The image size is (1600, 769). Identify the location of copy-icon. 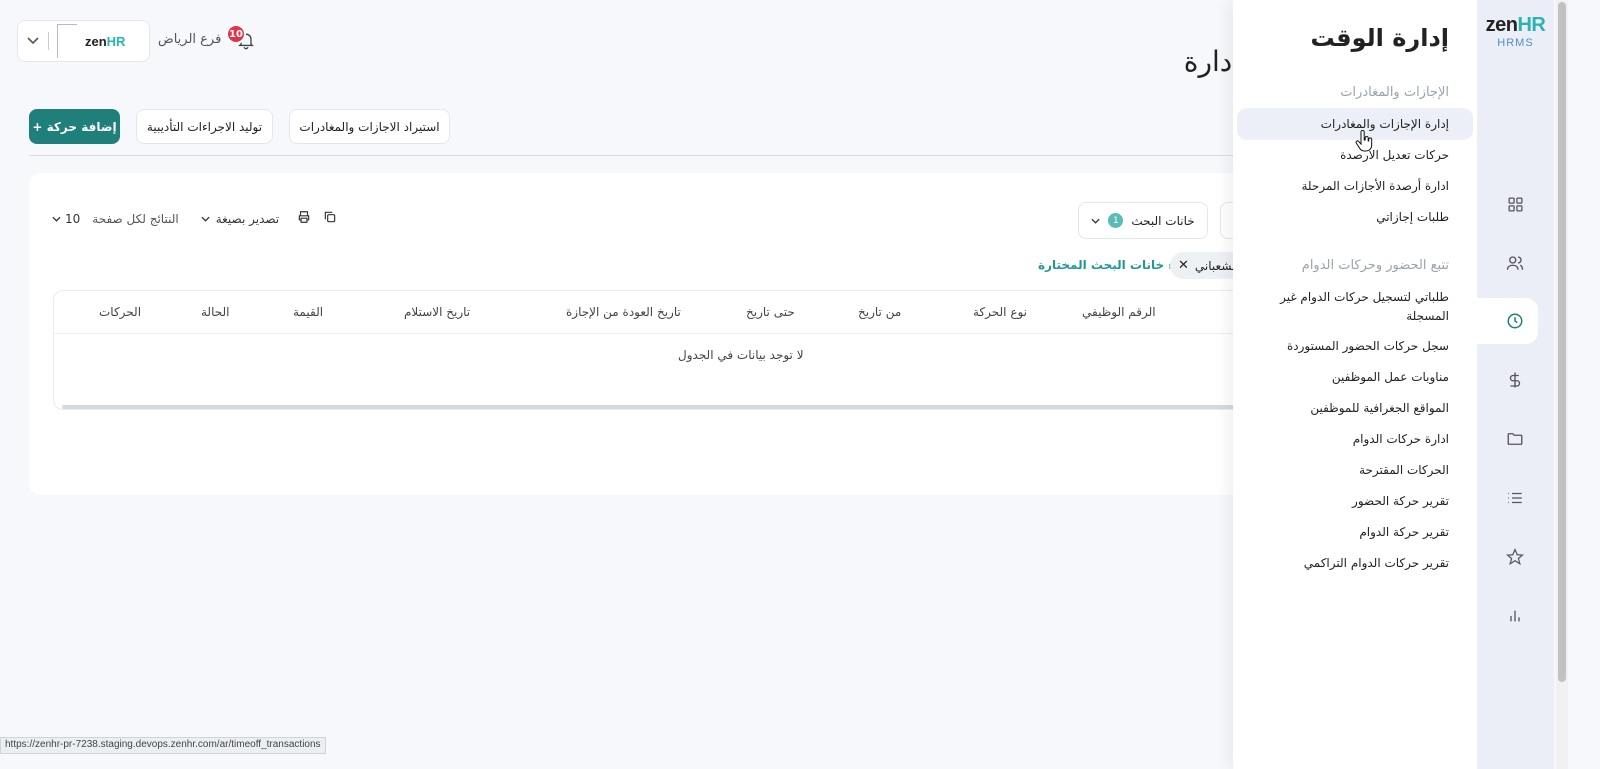
(330, 218).